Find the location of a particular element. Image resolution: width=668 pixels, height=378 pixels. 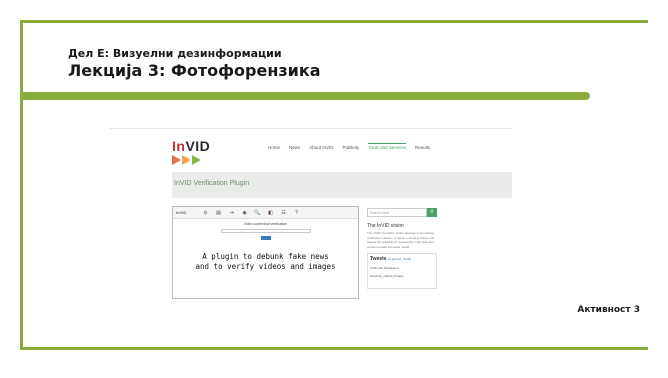

page-title: InVID Verification Plugin is located at coordinates (212, 183).